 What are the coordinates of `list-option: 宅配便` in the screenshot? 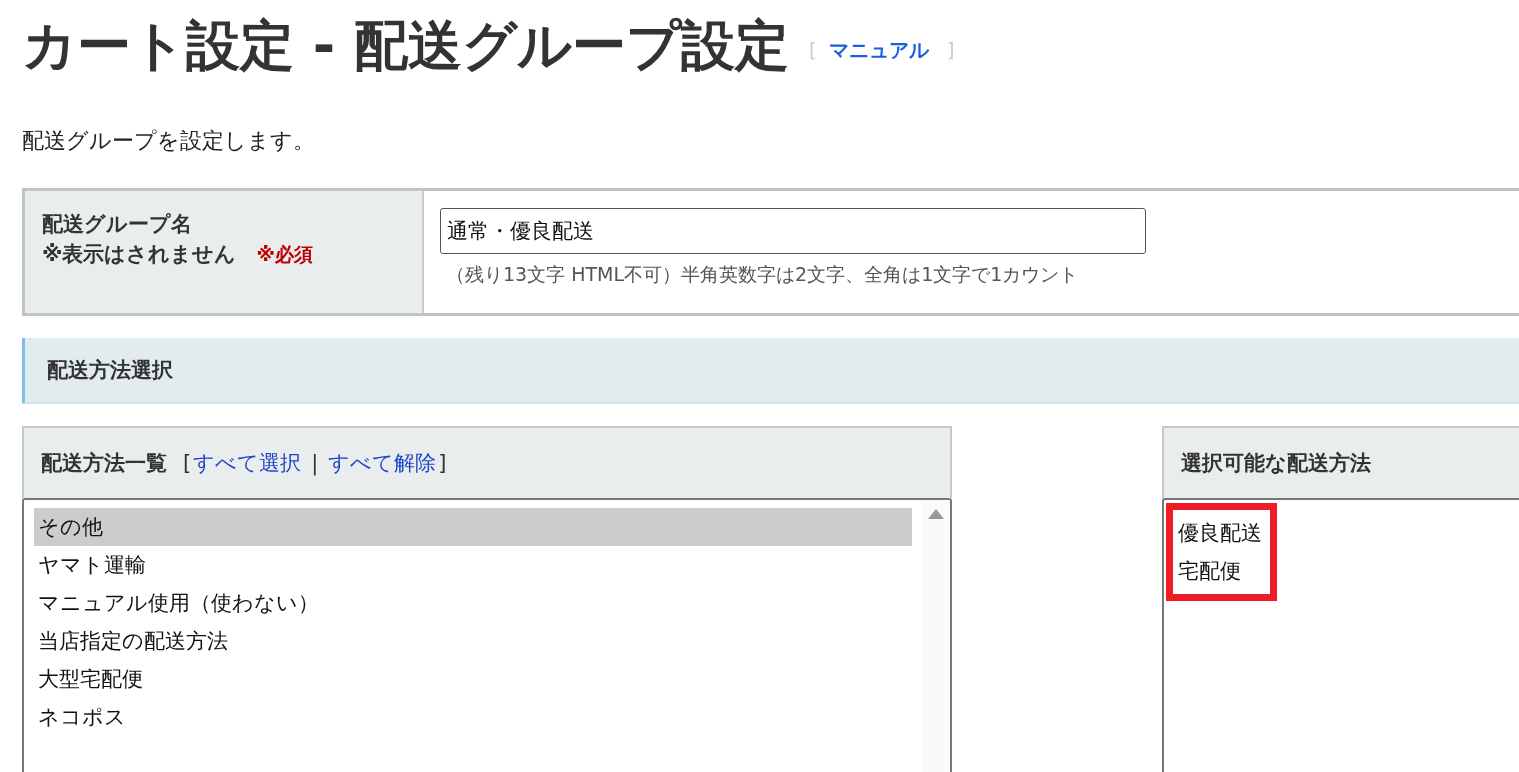 It's located at (1220, 571).